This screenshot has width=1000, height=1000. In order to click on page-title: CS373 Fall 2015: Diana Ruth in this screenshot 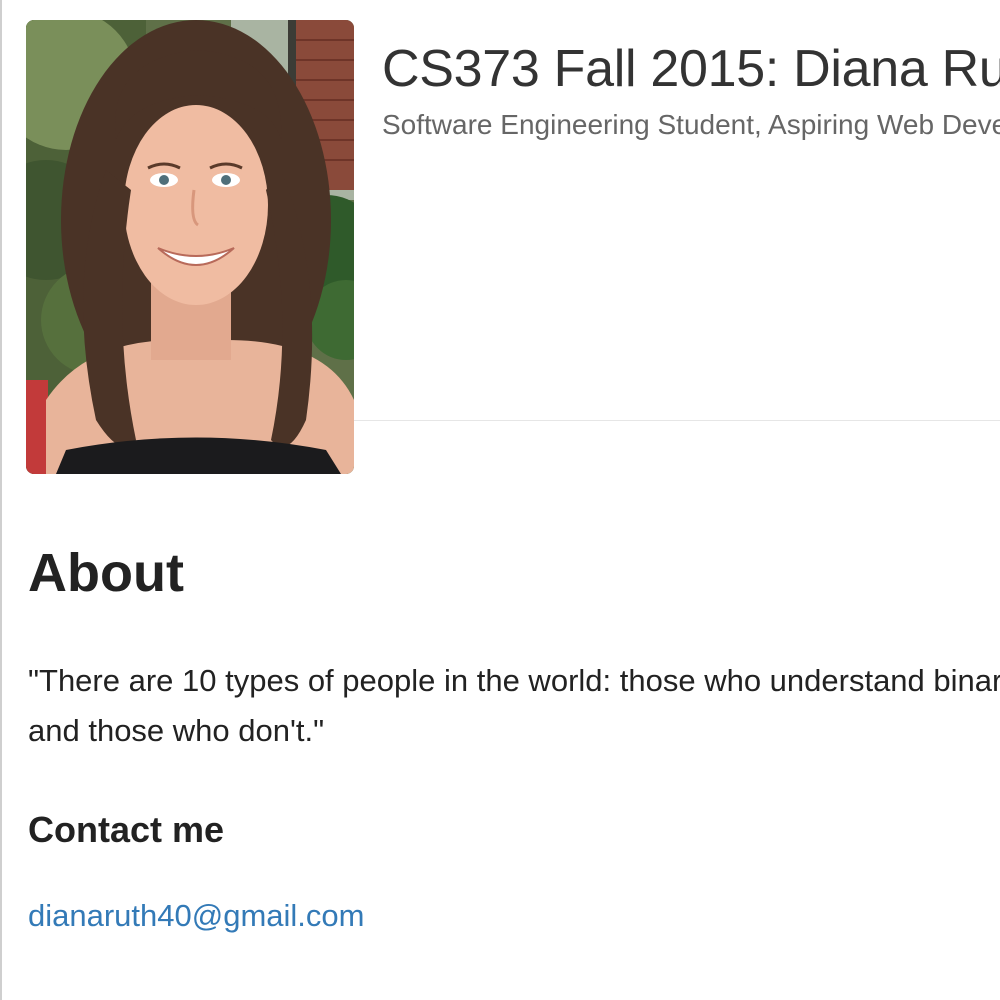, I will do `click(691, 69)`.